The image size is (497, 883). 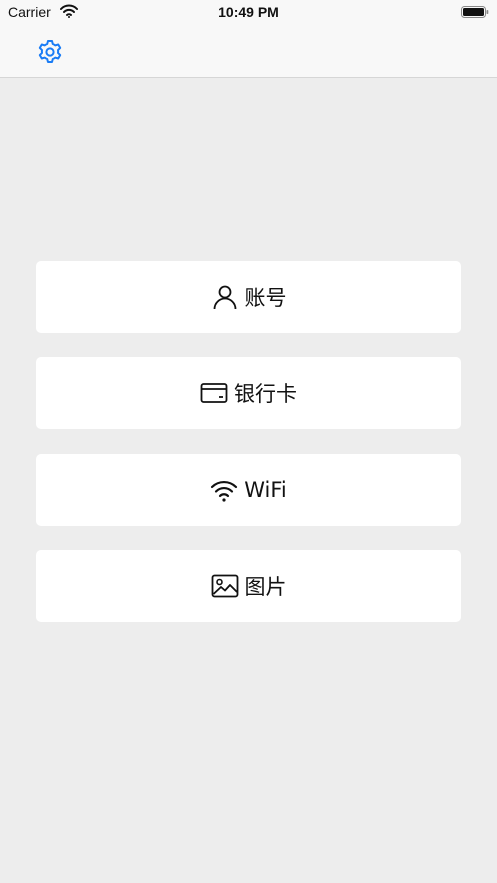 I want to click on credit-card-icon, so click(x=214, y=393).